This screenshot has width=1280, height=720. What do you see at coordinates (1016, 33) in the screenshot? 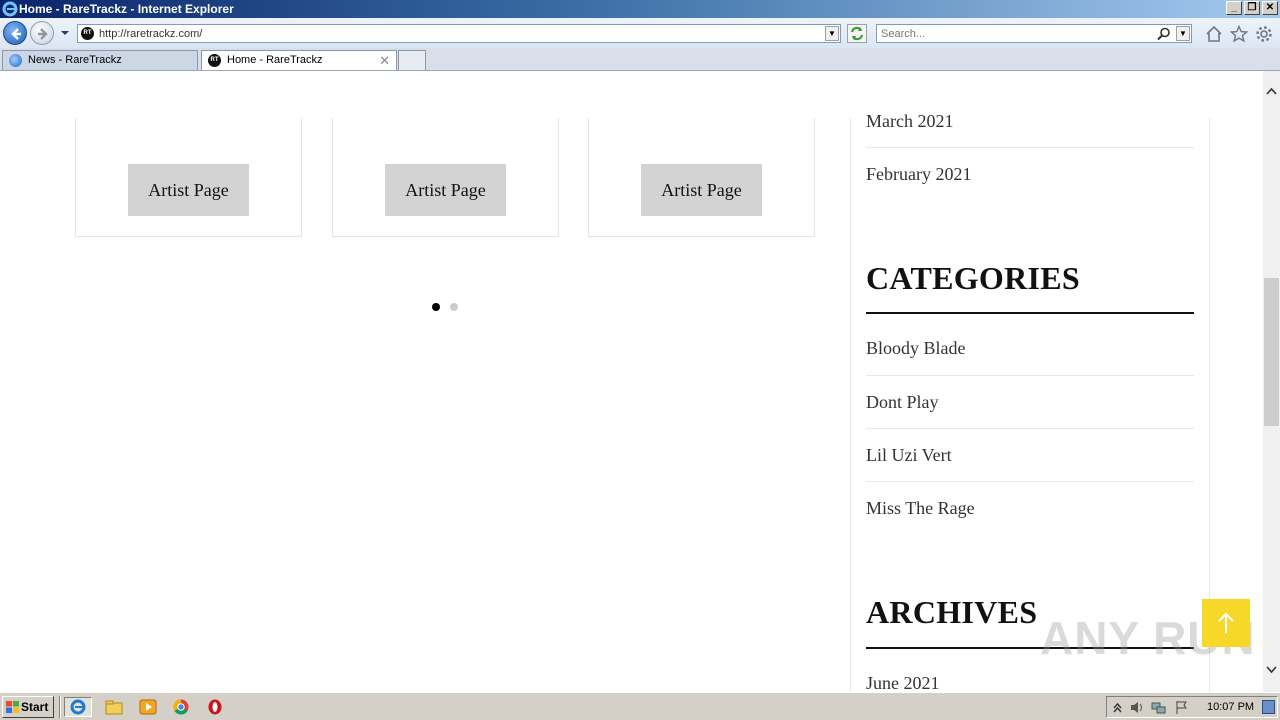
I see `search-input` at bounding box center [1016, 33].